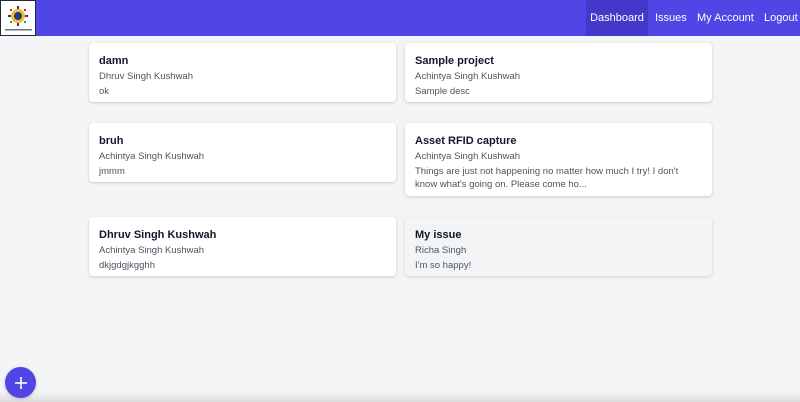 The image size is (800, 402). Describe the element at coordinates (146, 76) in the screenshot. I see `card-author: Dhruv Singh Kushwah` at that location.